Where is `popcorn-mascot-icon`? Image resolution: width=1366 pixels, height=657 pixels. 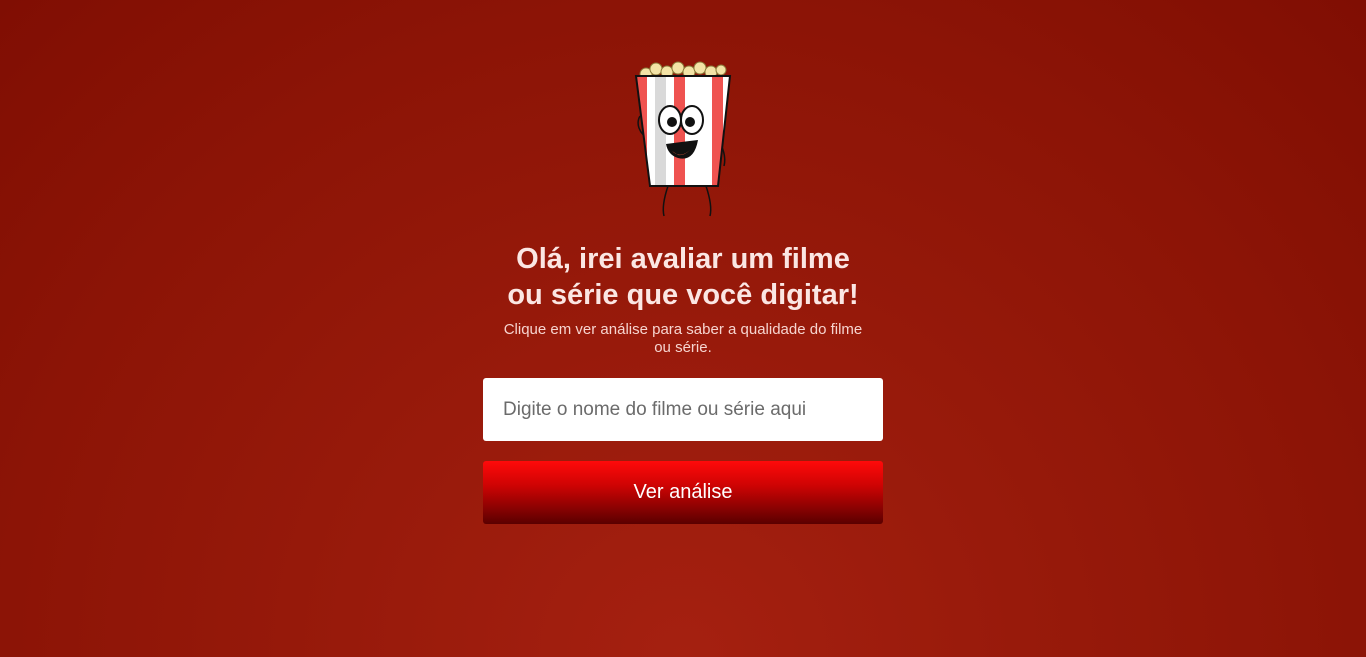
popcorn-mascot-icon is located at coordinates (683, 139).